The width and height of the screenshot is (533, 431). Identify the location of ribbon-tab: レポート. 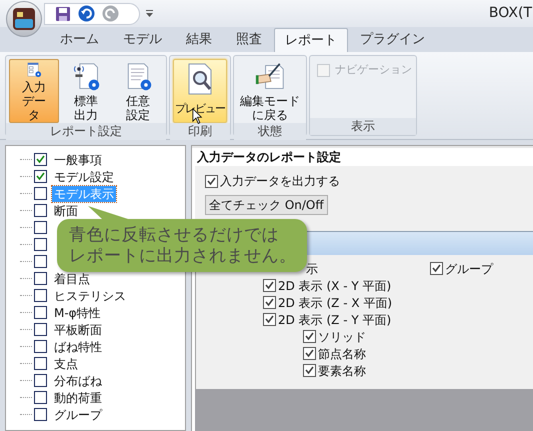
(311, 40).